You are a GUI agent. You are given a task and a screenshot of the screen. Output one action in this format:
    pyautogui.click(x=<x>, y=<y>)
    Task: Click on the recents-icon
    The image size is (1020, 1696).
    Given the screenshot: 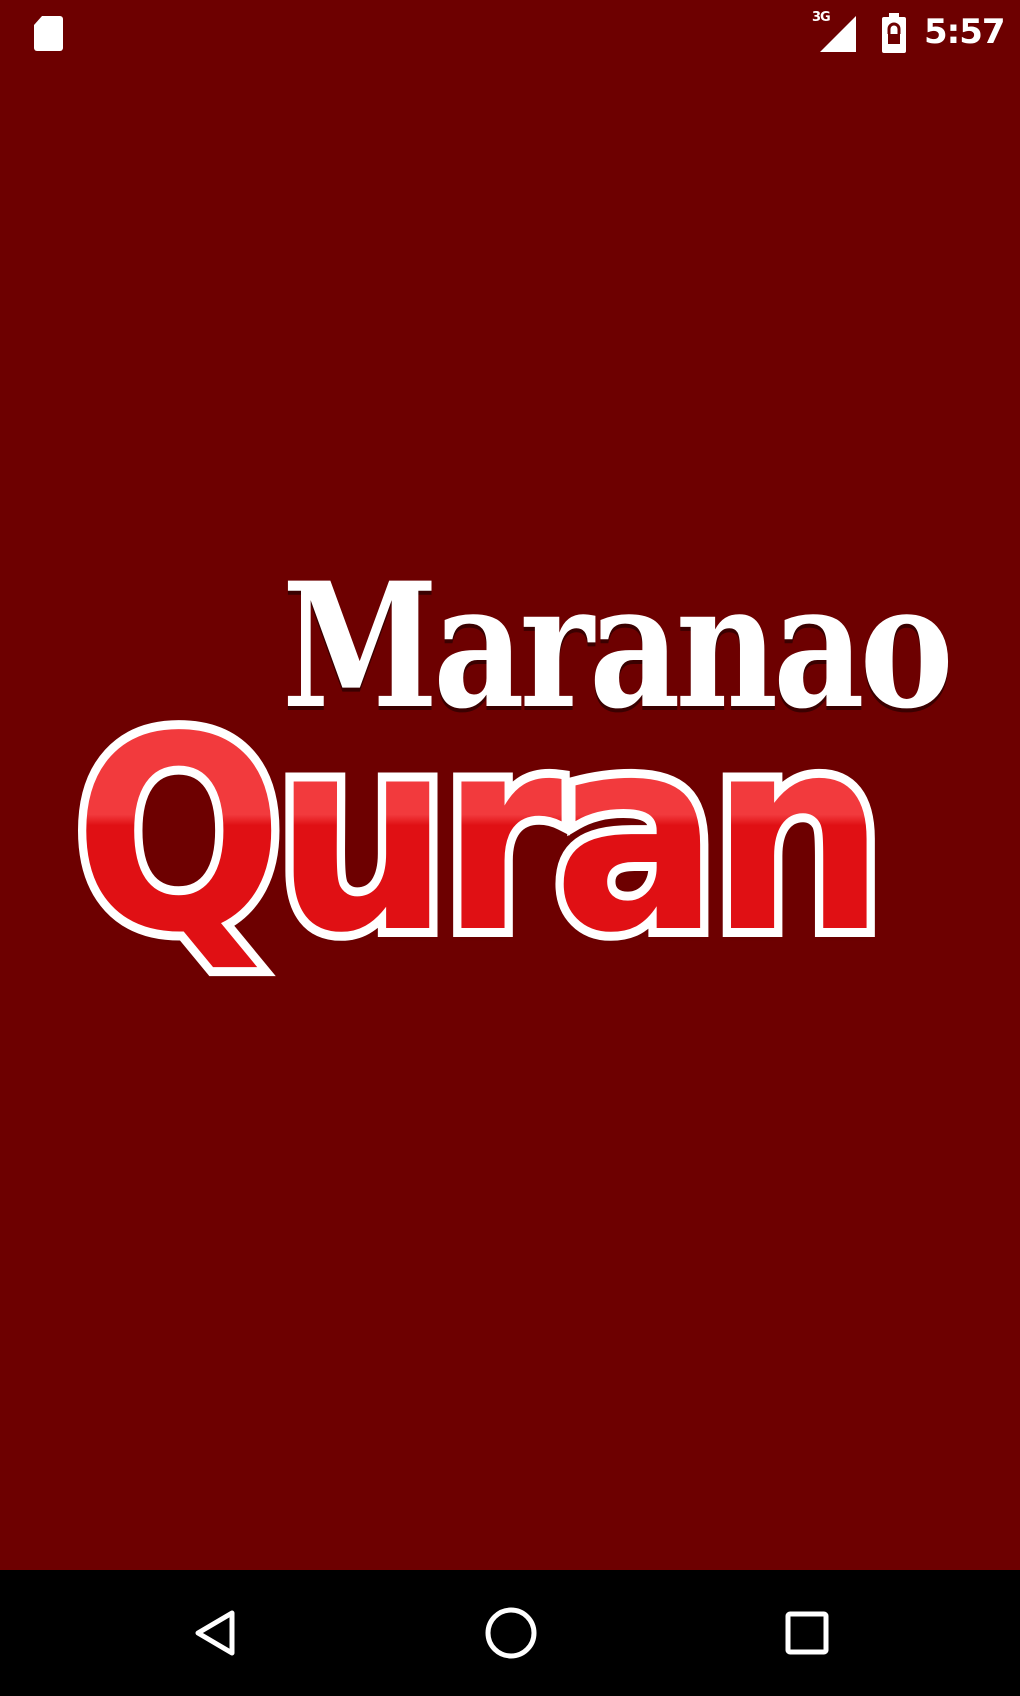 What is the action you would take?
    pyautogui.click(x=807, y=1633)
    